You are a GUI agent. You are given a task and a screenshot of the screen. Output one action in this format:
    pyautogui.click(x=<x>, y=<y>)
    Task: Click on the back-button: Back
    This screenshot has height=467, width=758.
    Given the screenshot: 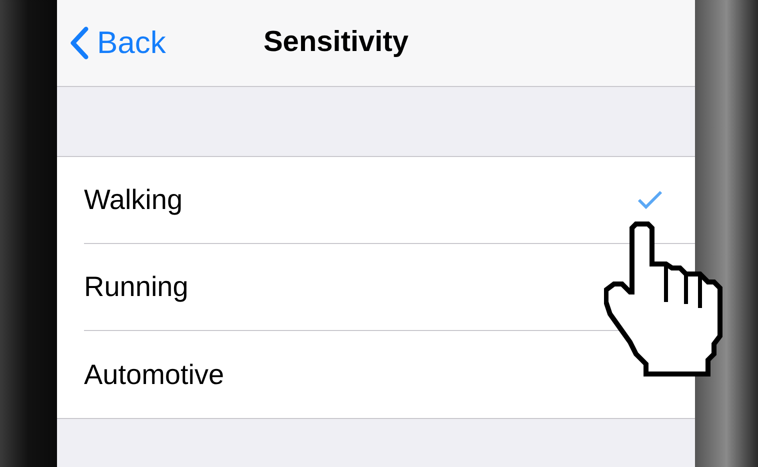 What is the action you would take?
    pyautogui.click(x=111, y=43)
    